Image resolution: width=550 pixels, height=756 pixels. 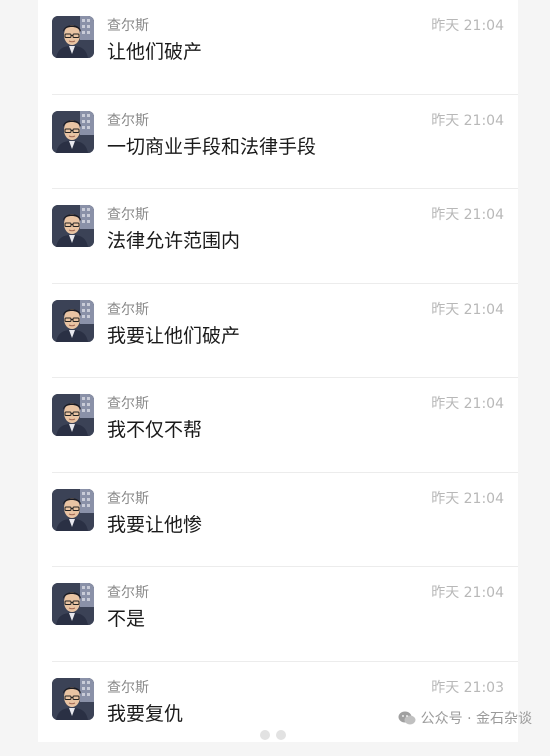 I want to click on message-item: 查尔斯 昨天 21:04 我要让他们破产, so click(x=278, y=331).